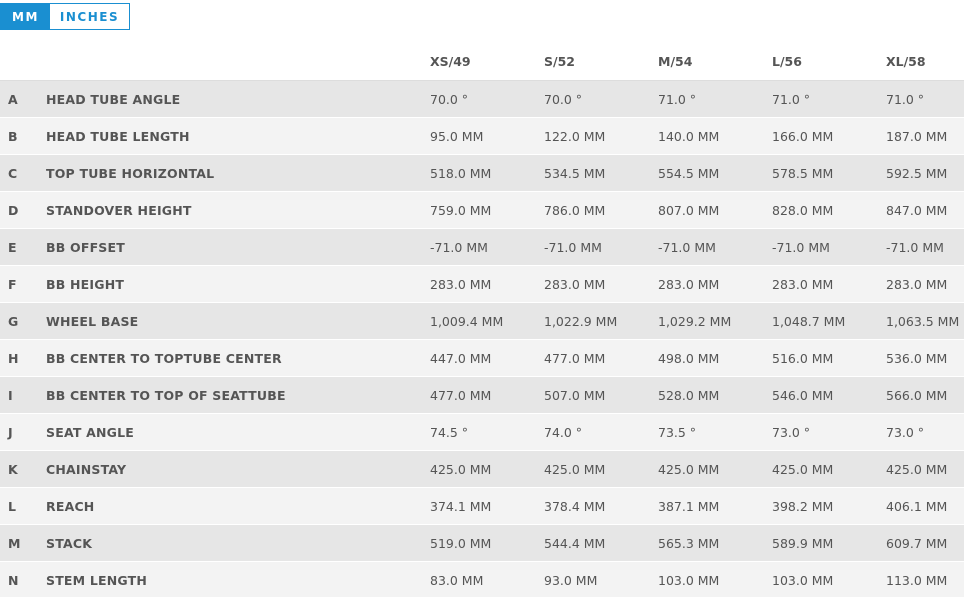 Image resolution: width=964 pixels, height=597 pixels. I want to click on row-value: 374.1 MM, so click(461, 506).